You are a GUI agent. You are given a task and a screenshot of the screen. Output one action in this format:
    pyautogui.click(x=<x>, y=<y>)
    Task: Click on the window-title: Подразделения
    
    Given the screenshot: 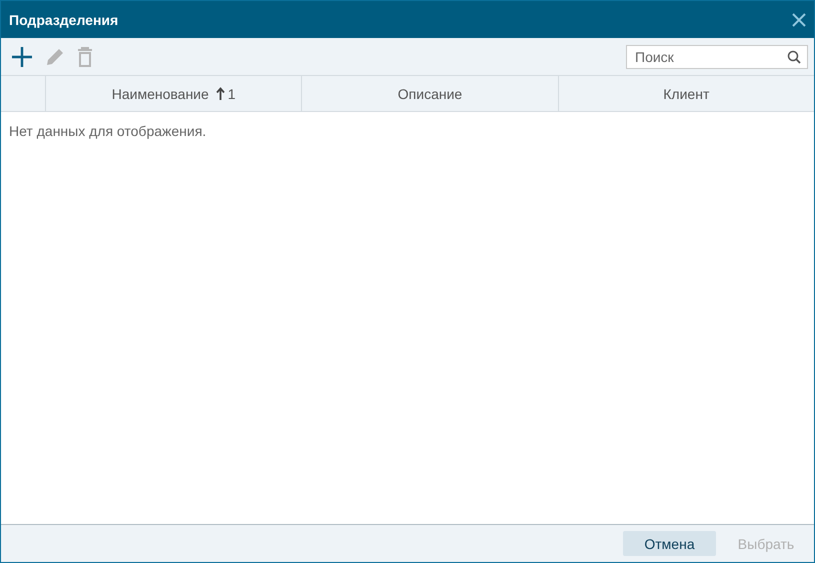 What is the action you would take?
    pyautogui.click(x=63, y=20)
    